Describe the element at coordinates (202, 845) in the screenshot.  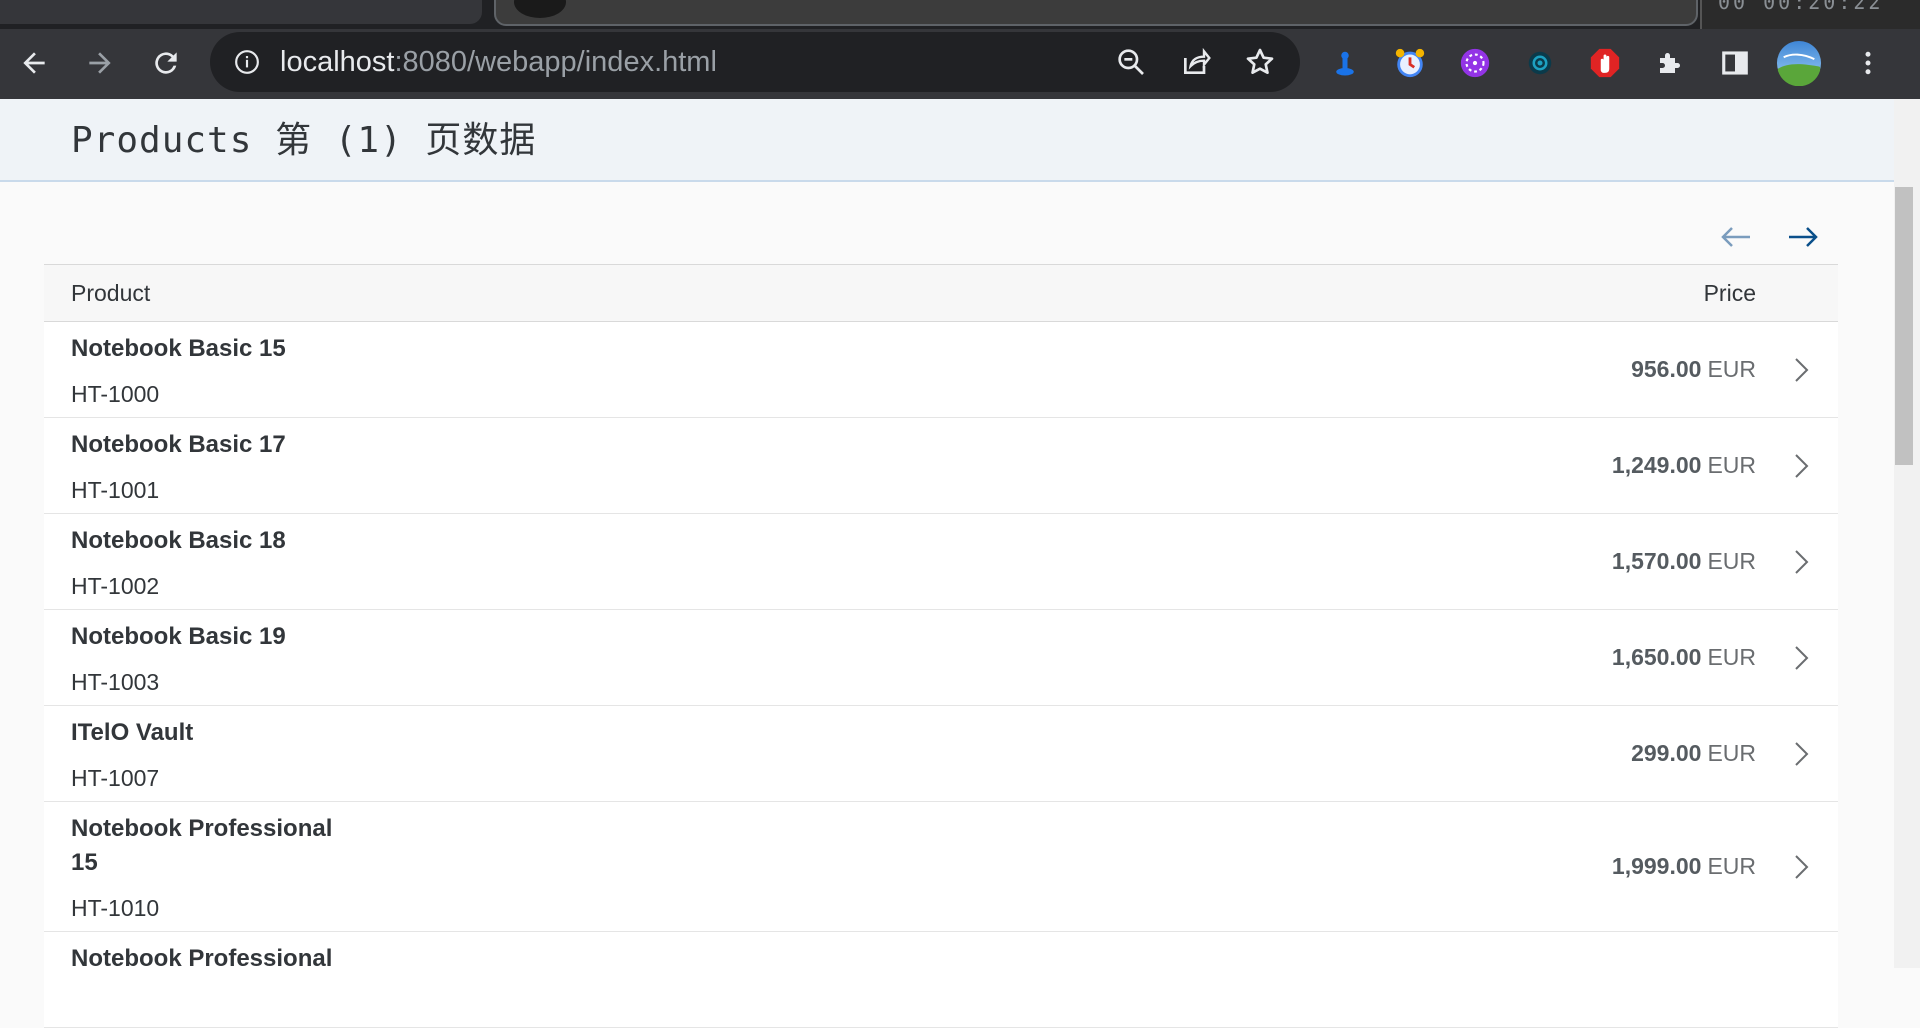
I see `product-name: Notebook Professional 15` at that location.